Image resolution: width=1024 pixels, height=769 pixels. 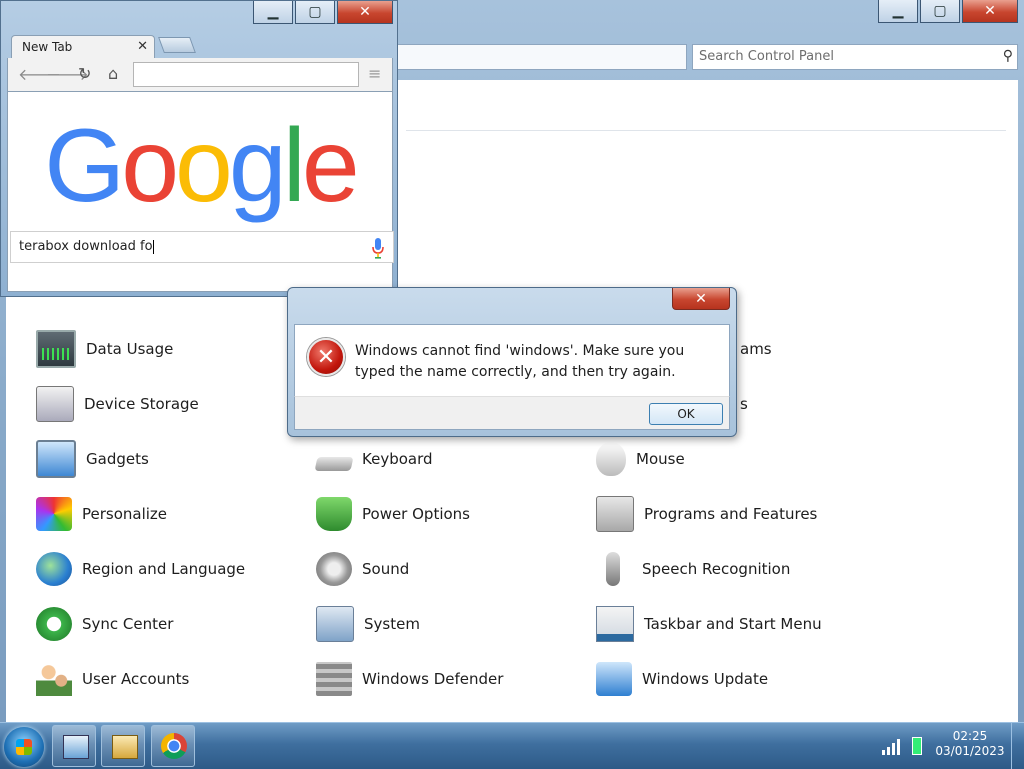 I want to click on show-desktop-button, so click(x=1017, y=746).